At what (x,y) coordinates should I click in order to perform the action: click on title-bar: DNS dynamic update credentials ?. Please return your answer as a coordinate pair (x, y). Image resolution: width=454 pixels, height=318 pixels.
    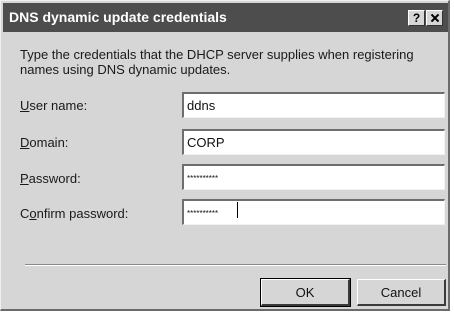
    Looking at the image, I should click on (225, 17).